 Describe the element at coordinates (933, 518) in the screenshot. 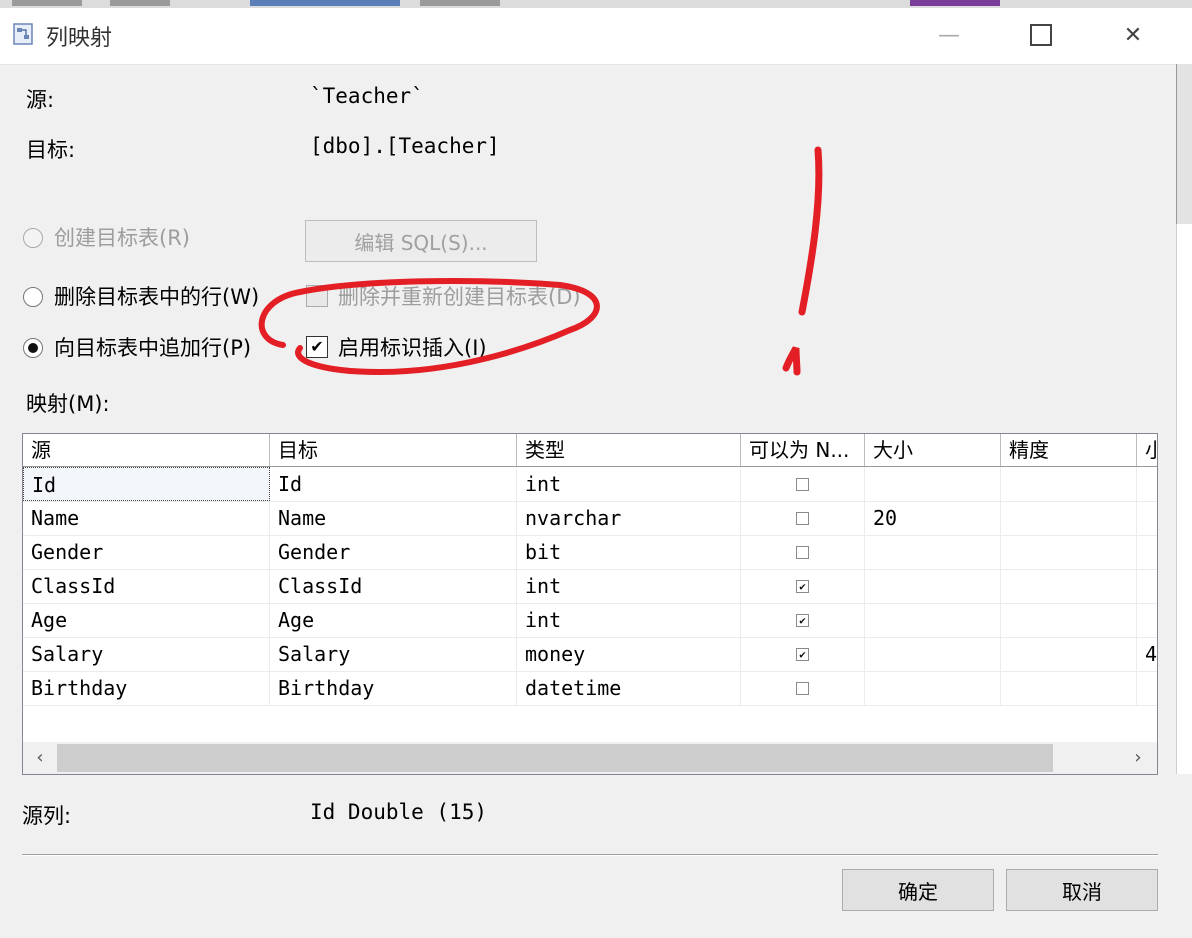

I see `cell-size: 20` at that location.